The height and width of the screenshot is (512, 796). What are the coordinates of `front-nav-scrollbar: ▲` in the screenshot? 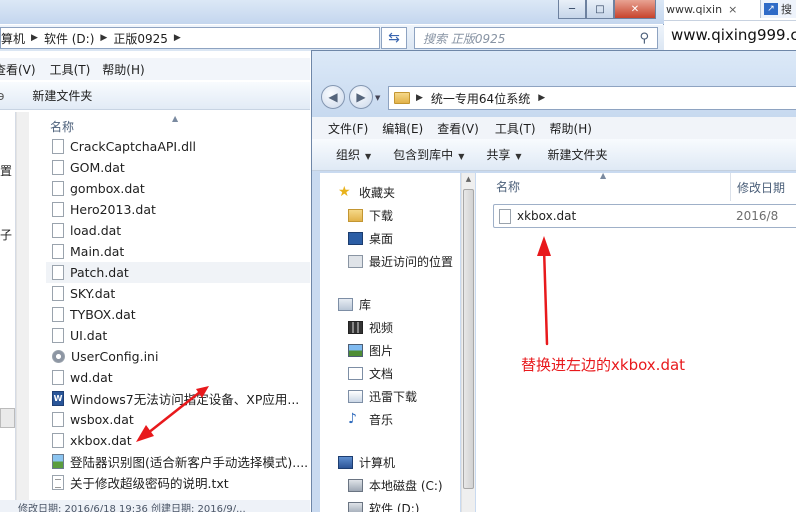 It's located at (468, 342).